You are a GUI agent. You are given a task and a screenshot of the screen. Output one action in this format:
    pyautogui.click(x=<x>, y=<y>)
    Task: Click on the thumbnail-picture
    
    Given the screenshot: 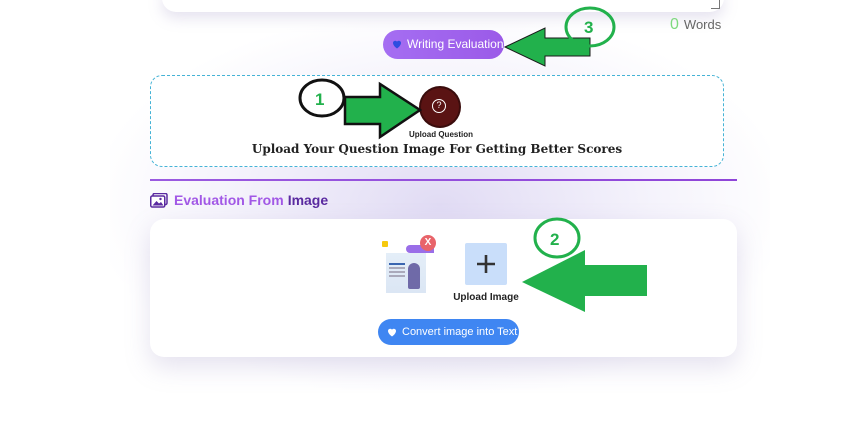 What is the action you would take?
    pyautogui.click(x=406, y=273)
    